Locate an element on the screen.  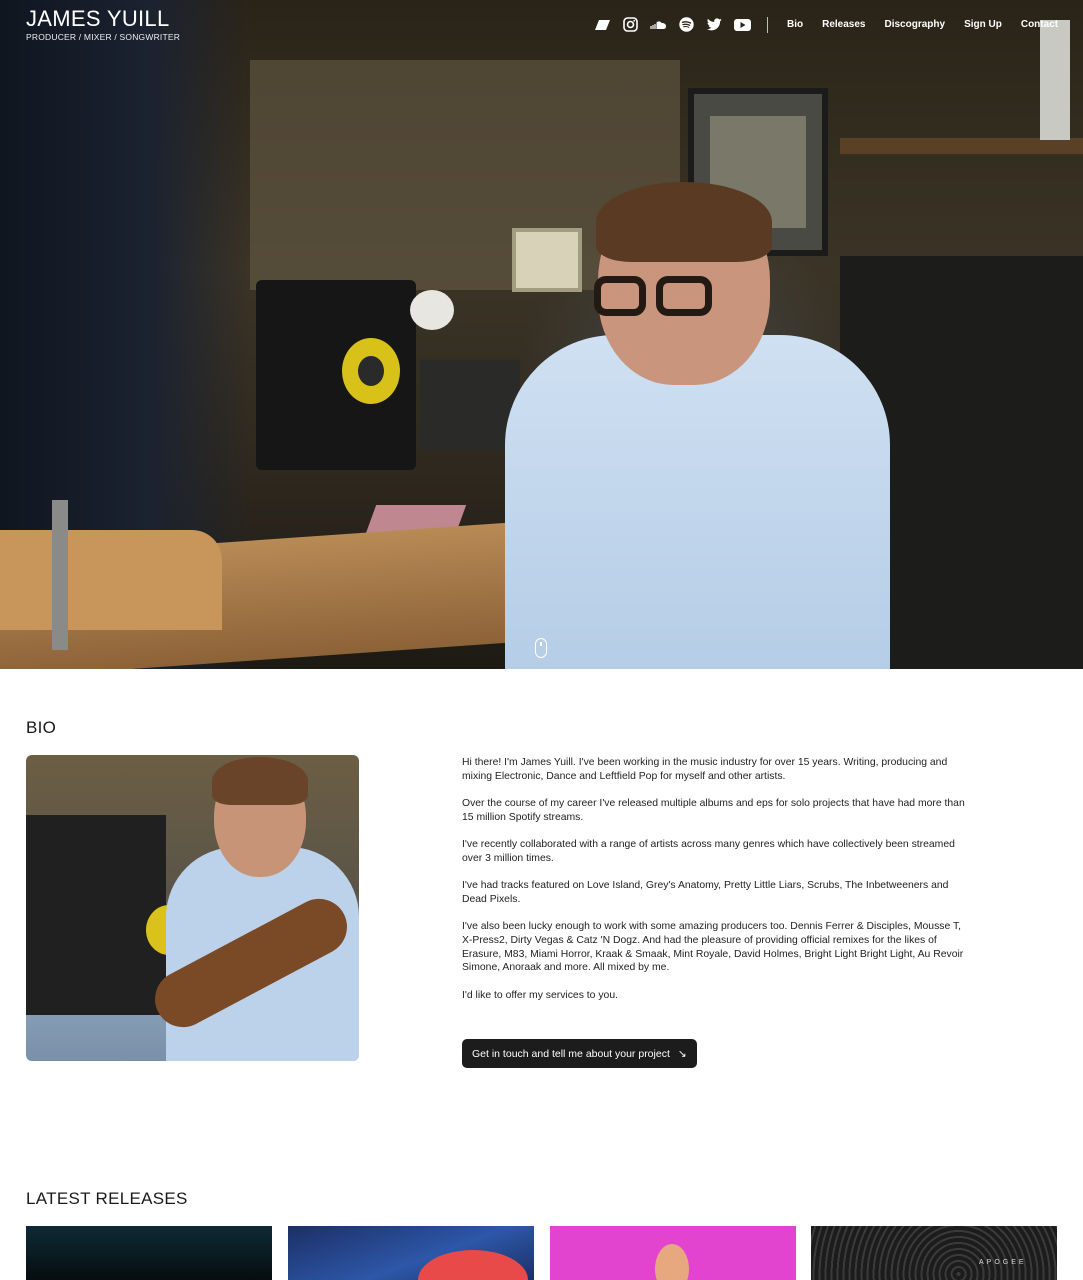
arrow-down-right-icon: ↘ is located at coordinates (682, 1053).